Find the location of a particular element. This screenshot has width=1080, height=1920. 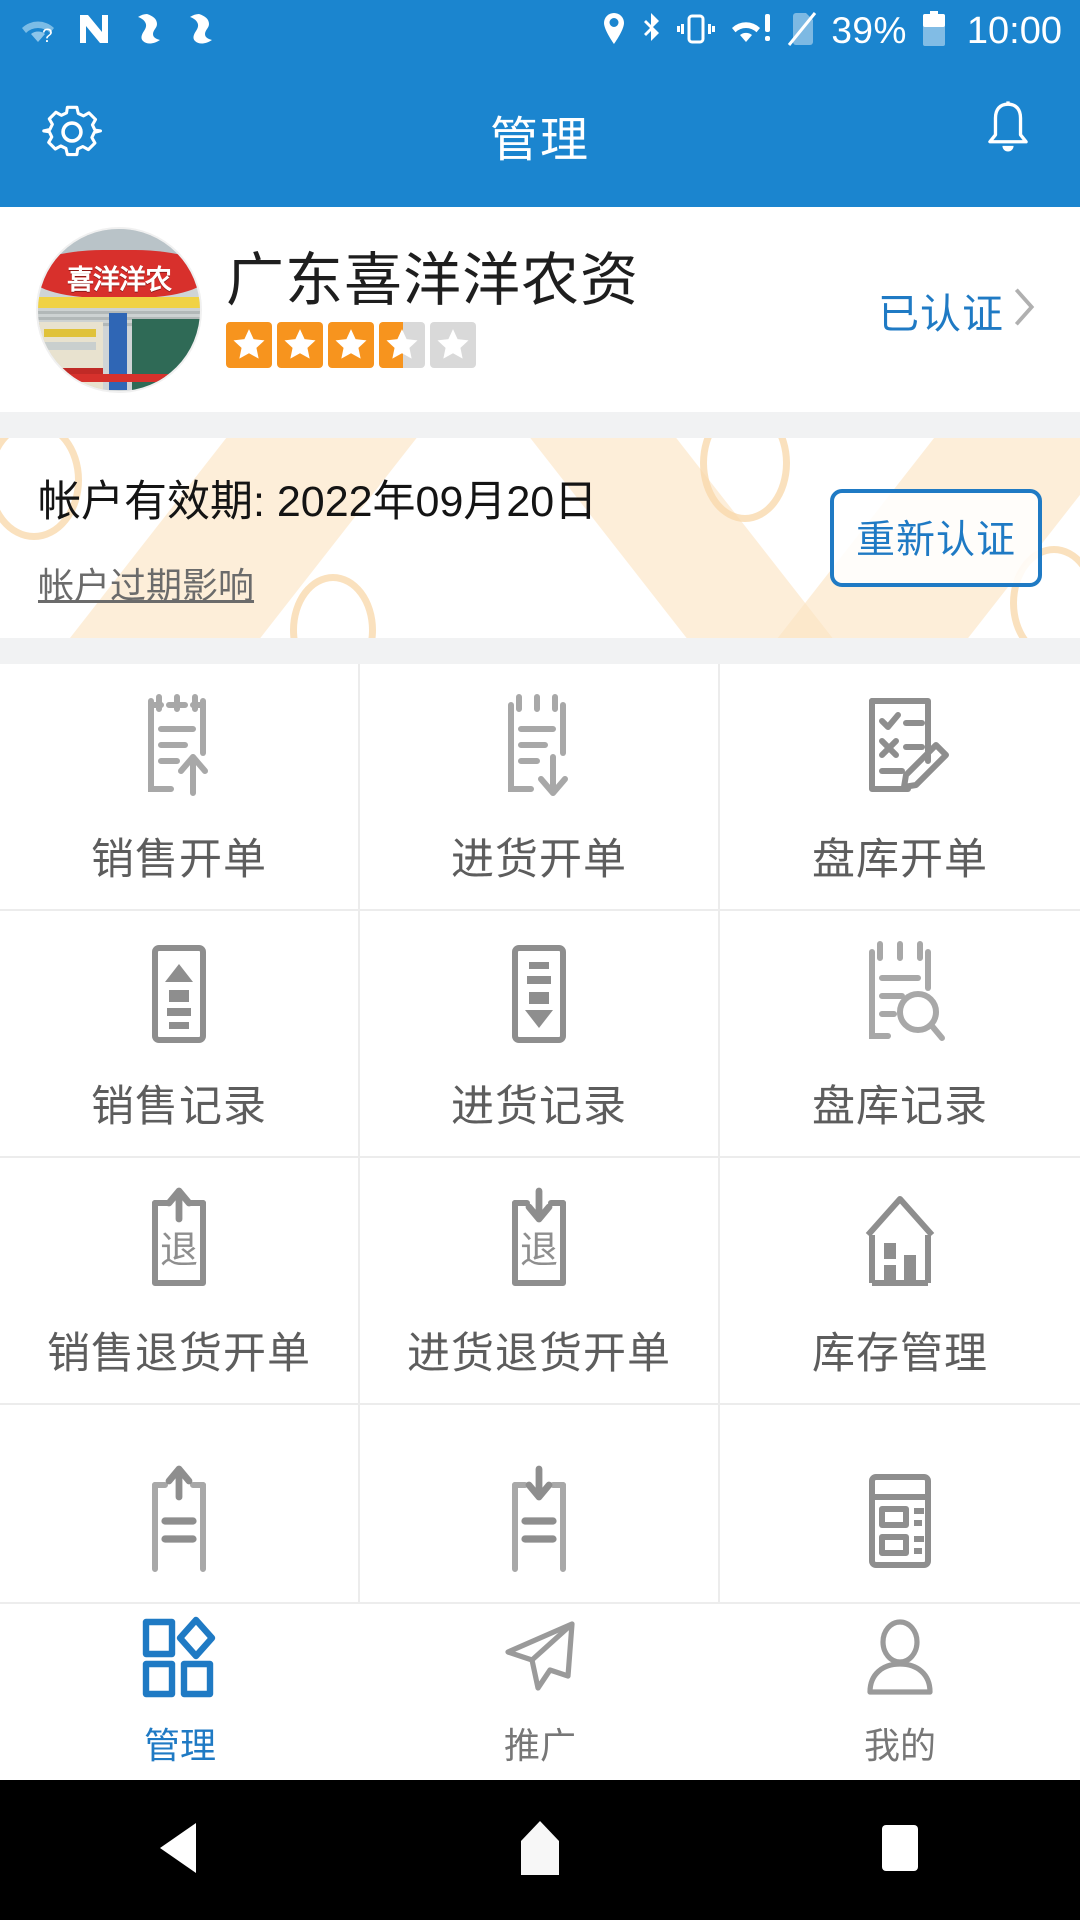

grid-item-inventory-management: 库存管理 is located at coordinates (900, 1281).